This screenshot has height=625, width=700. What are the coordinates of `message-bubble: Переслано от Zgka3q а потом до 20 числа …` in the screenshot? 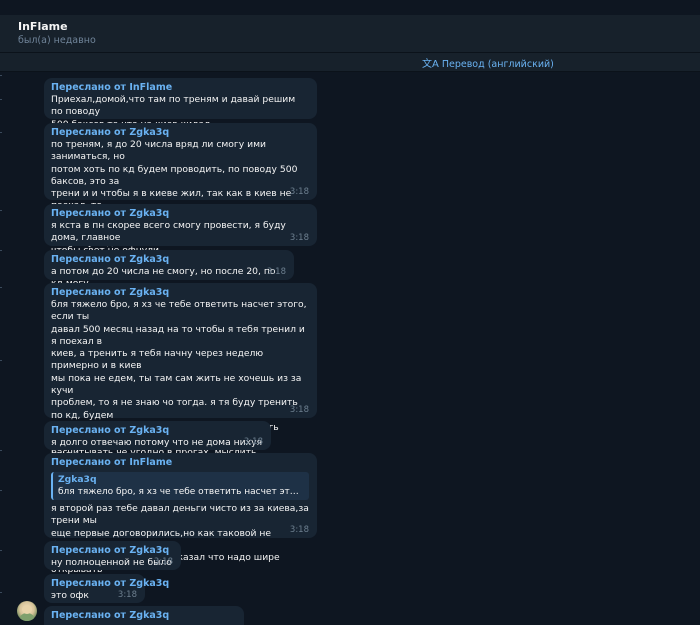 It's located at (169, 269).